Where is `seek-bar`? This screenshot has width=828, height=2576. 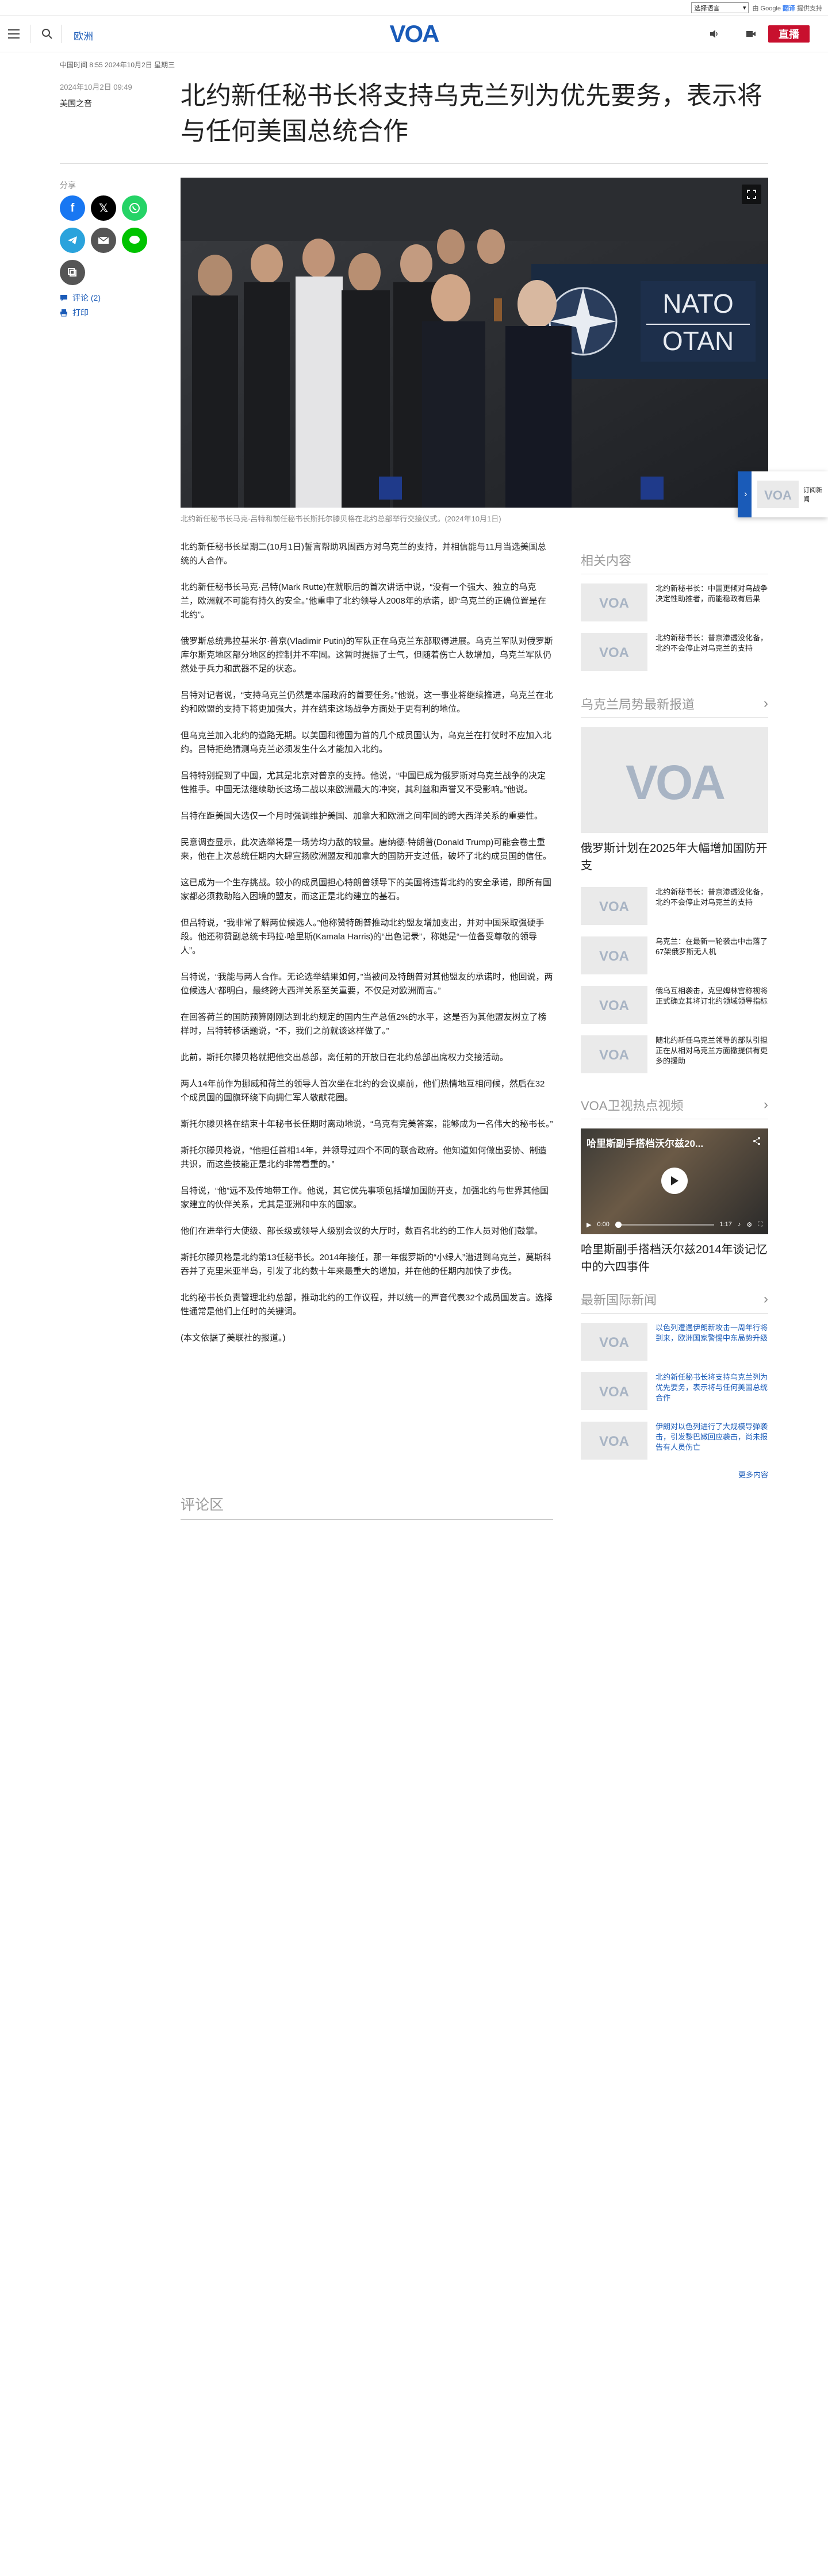 seek-bar is located at coordinates (664, 1225).